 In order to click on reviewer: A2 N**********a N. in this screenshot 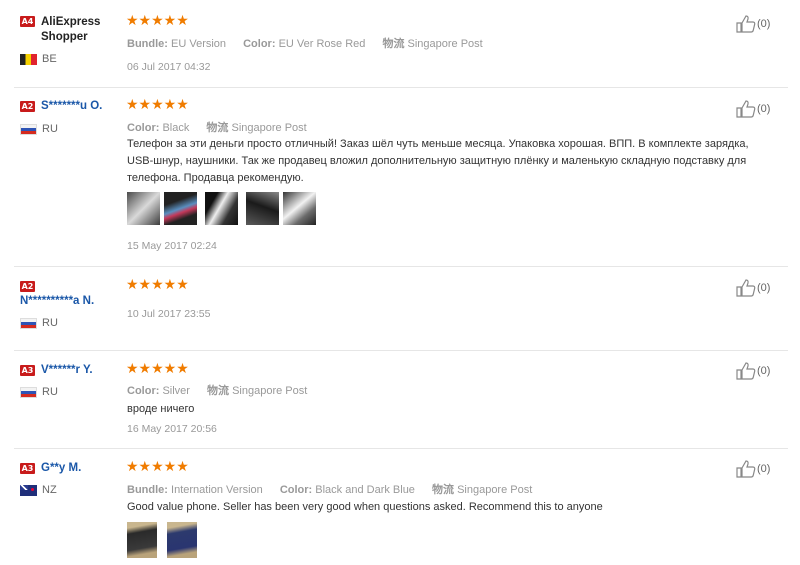, I will do `click(72, 293)`.